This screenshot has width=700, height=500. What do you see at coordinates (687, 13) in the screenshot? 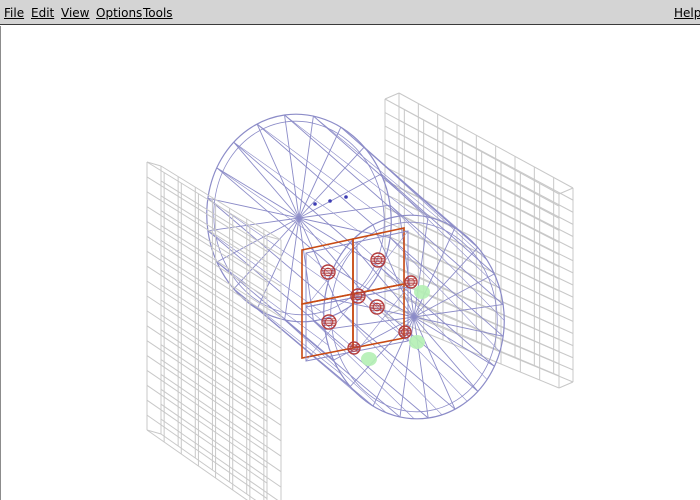
I see `menu-help: Help` at bounding box center [687, 13].